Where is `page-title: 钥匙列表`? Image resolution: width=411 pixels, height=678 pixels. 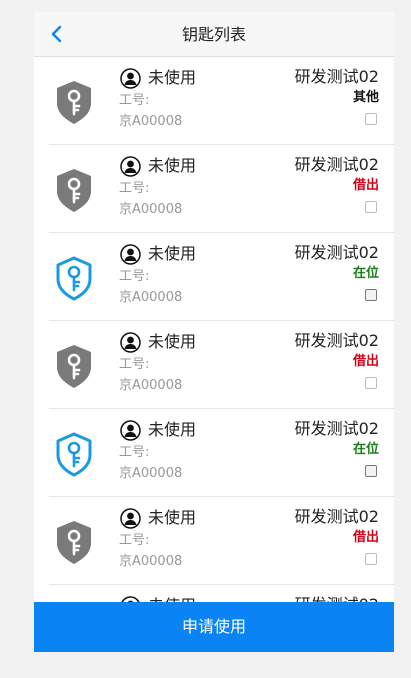 page-title: 钥匙列表 is located at coordinates (213, 34).